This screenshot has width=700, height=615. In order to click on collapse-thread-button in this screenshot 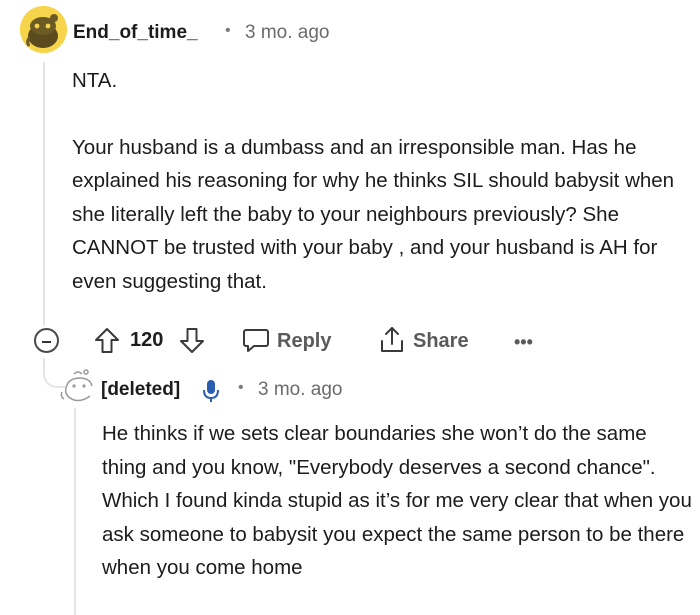, I will do `click(46, 340)`.